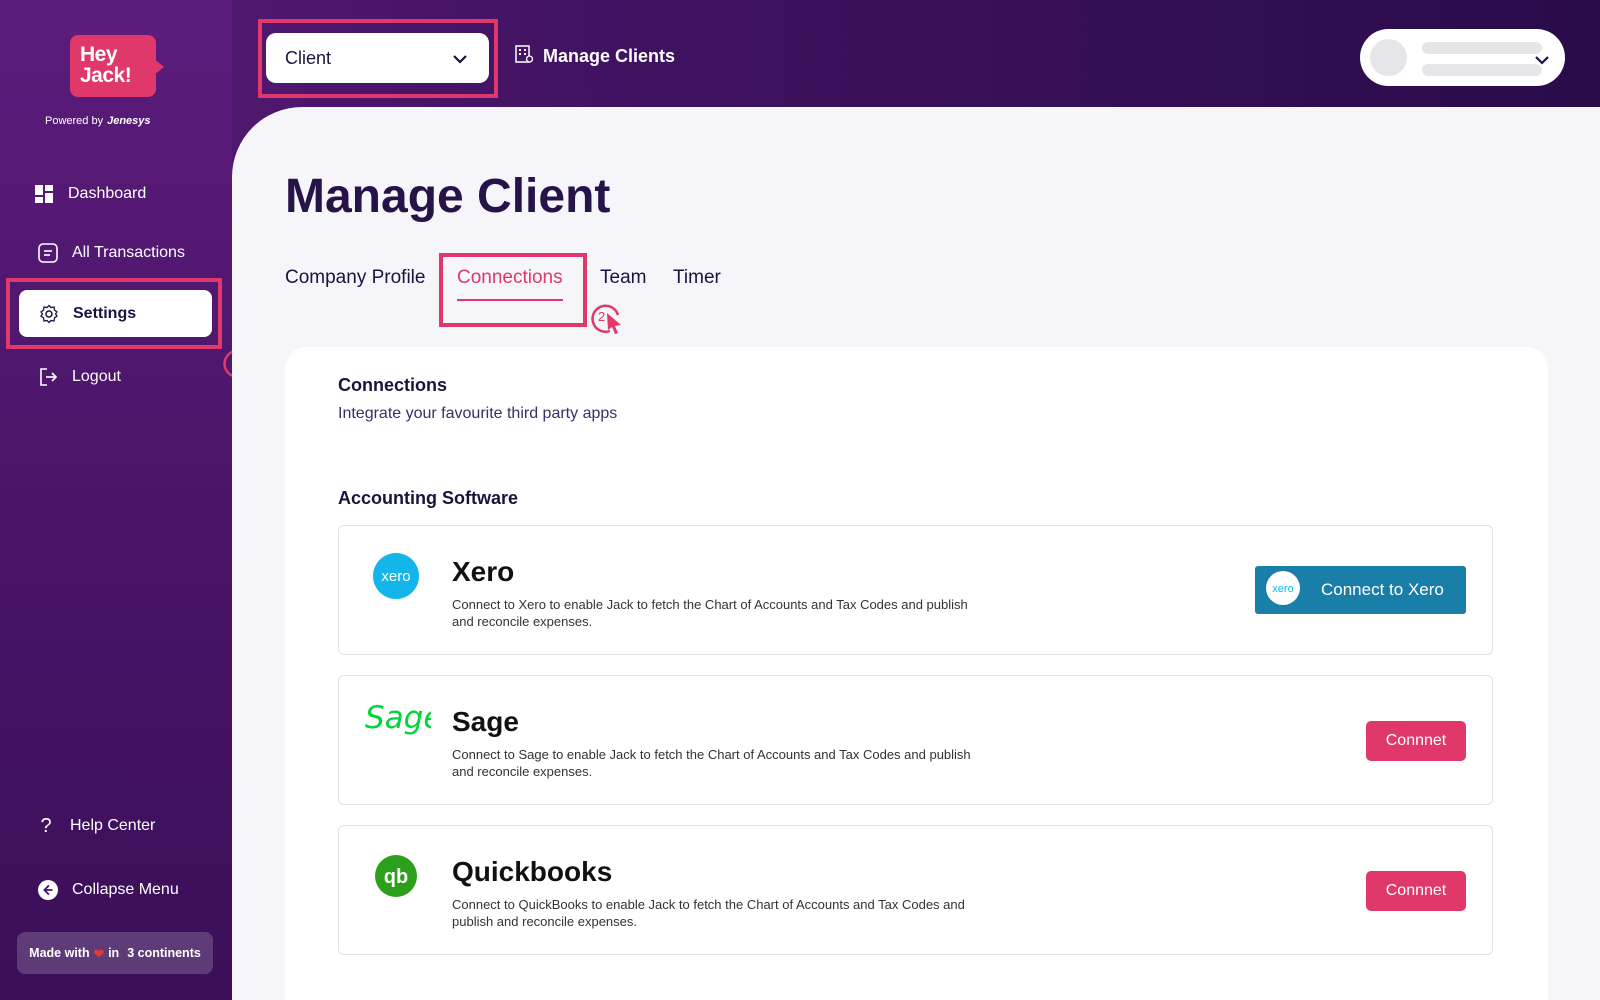 The width and height of the screenshot is (1600, 1000). Describe the element at coordinates (1462, 57) in the screenshot. I see `user-menu` at that location.